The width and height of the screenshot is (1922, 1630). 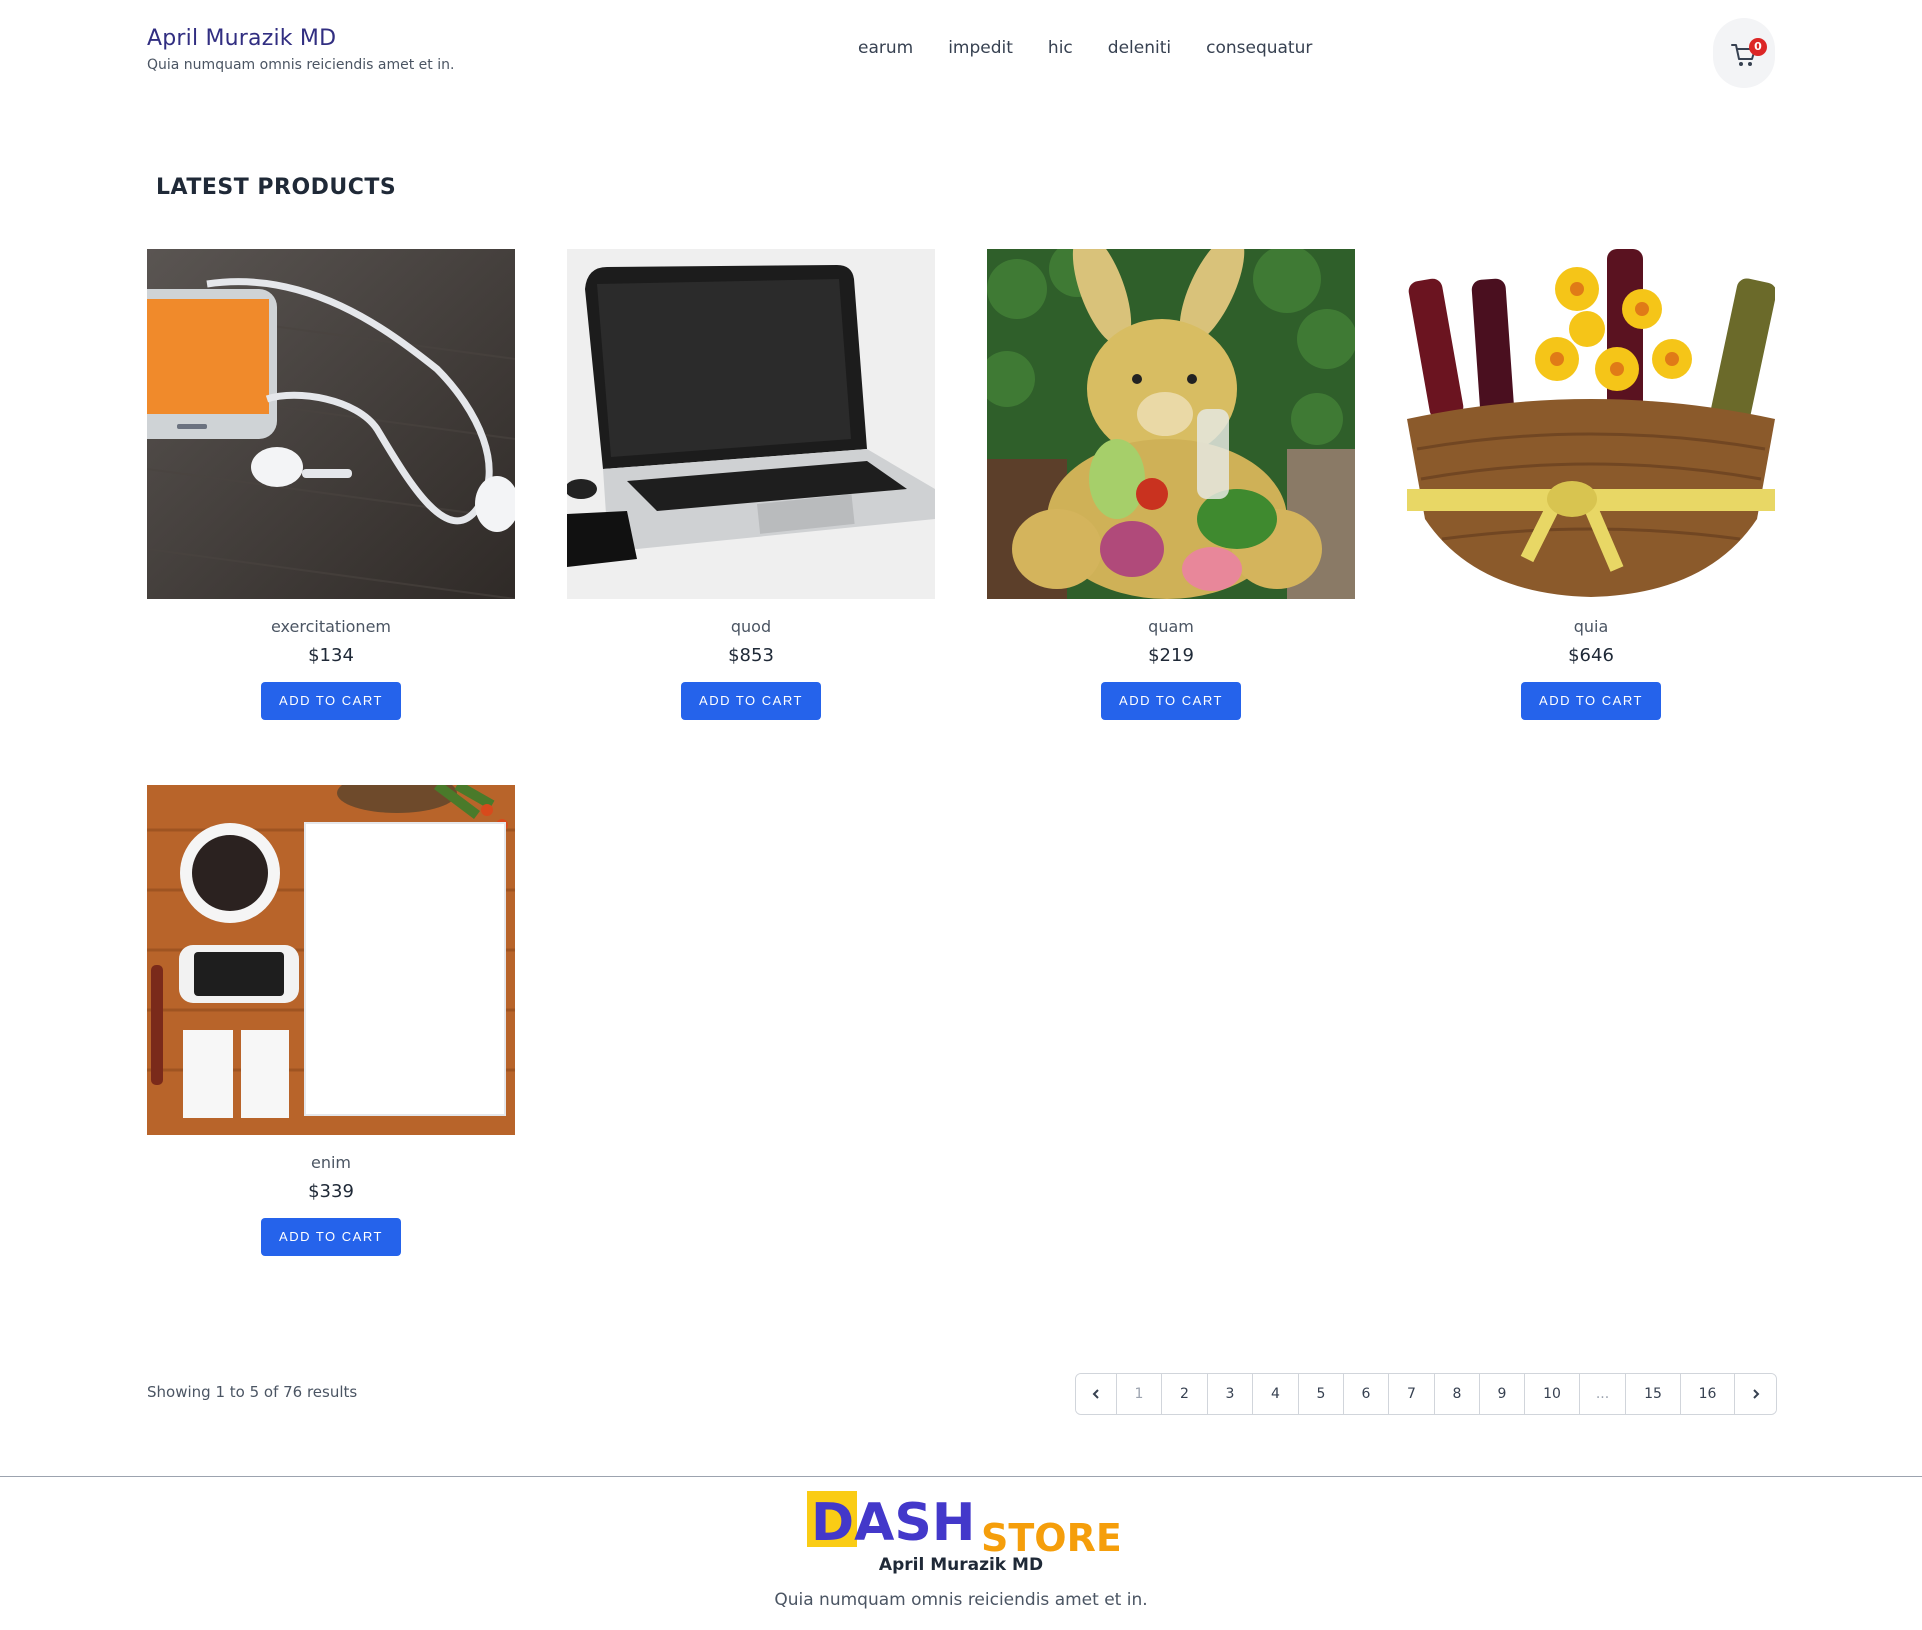 I want to click on product-card: quam $219 ADD TO CART, so click(x=1171, y=484).